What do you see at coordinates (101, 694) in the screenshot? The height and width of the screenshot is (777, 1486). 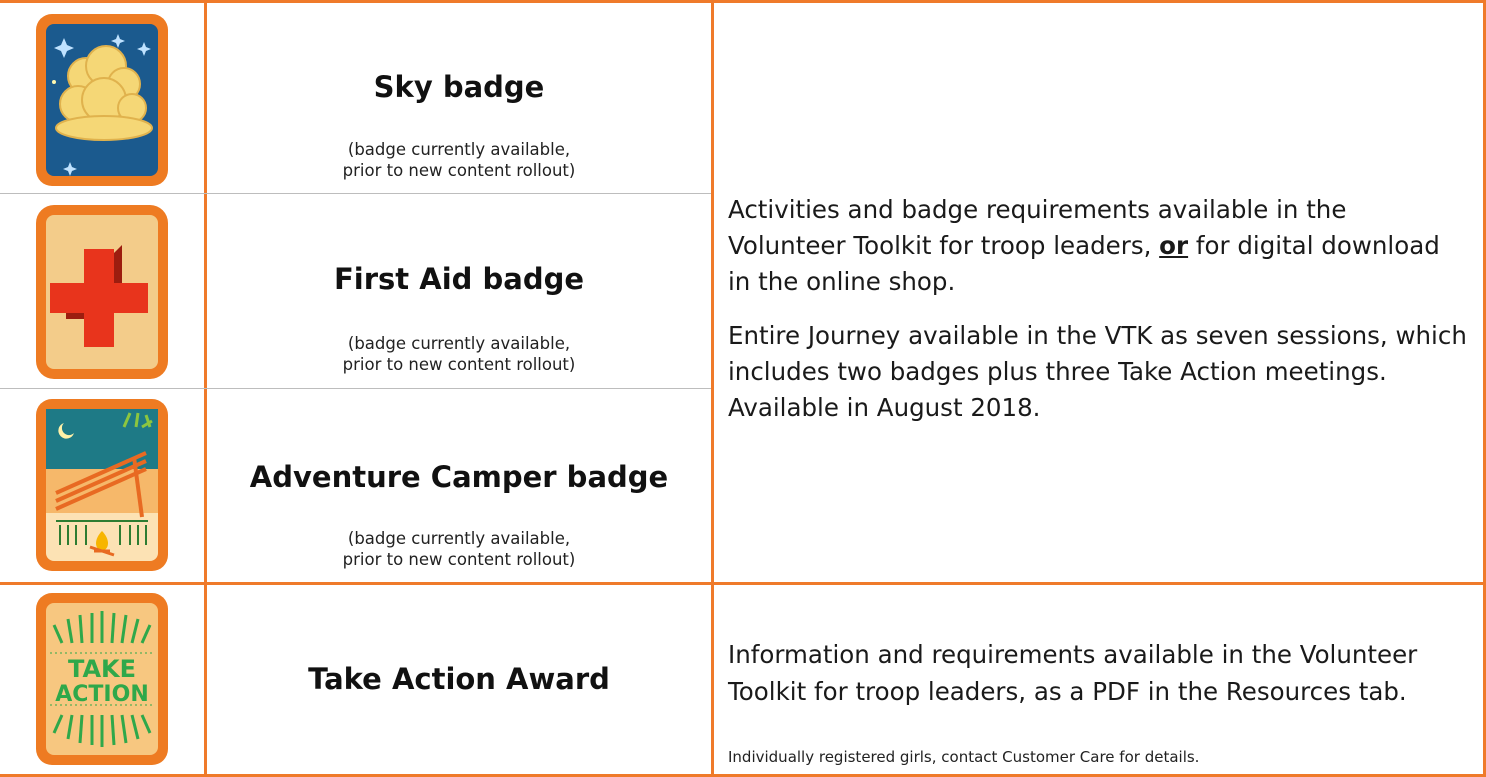 I see `take-action-icon-line2: ACTION` at bounding box center [101, 694].